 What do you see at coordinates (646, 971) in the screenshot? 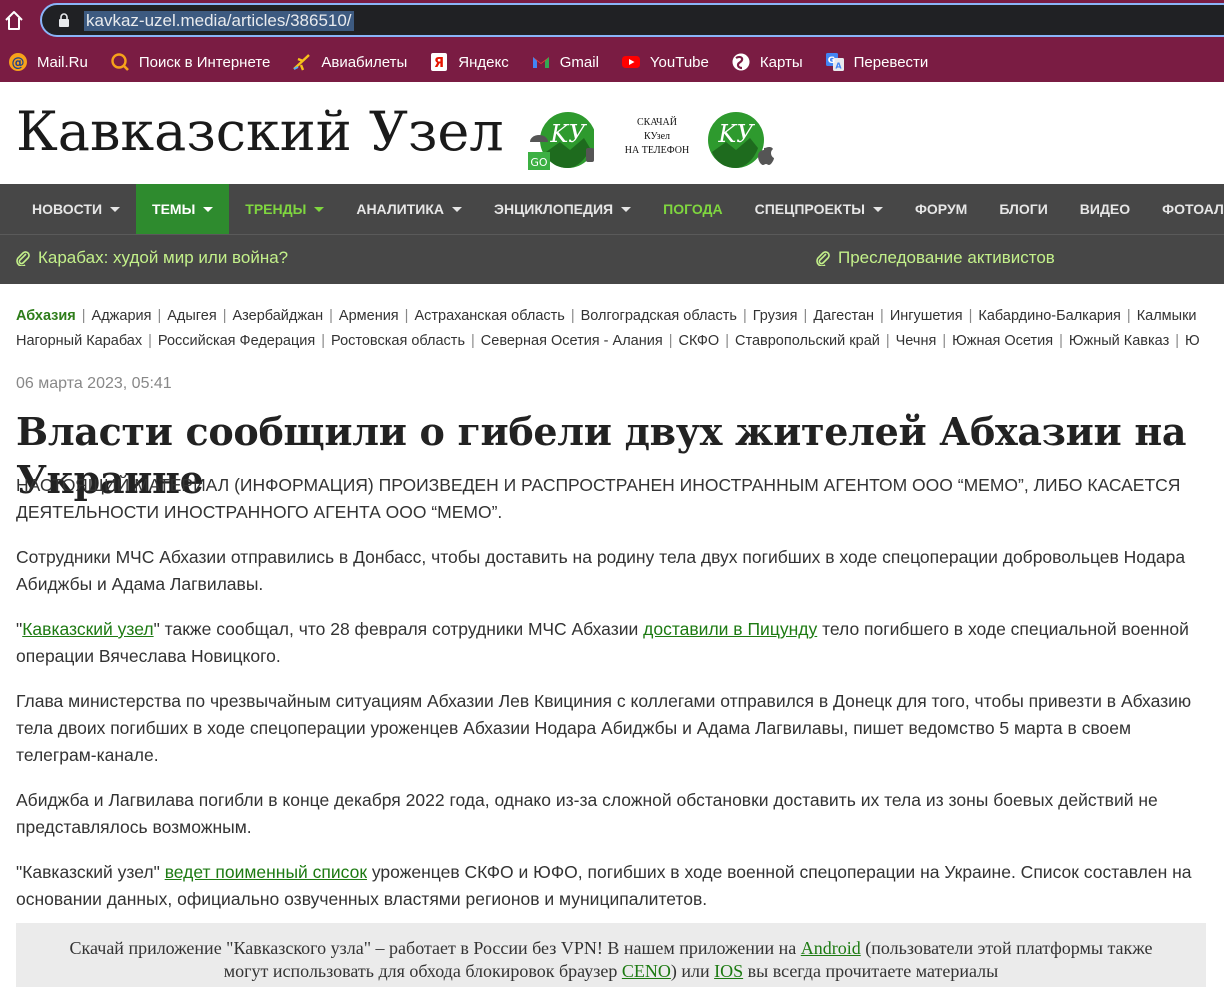
I see `link-ceno: CENO` at bounding box center [646, 971].